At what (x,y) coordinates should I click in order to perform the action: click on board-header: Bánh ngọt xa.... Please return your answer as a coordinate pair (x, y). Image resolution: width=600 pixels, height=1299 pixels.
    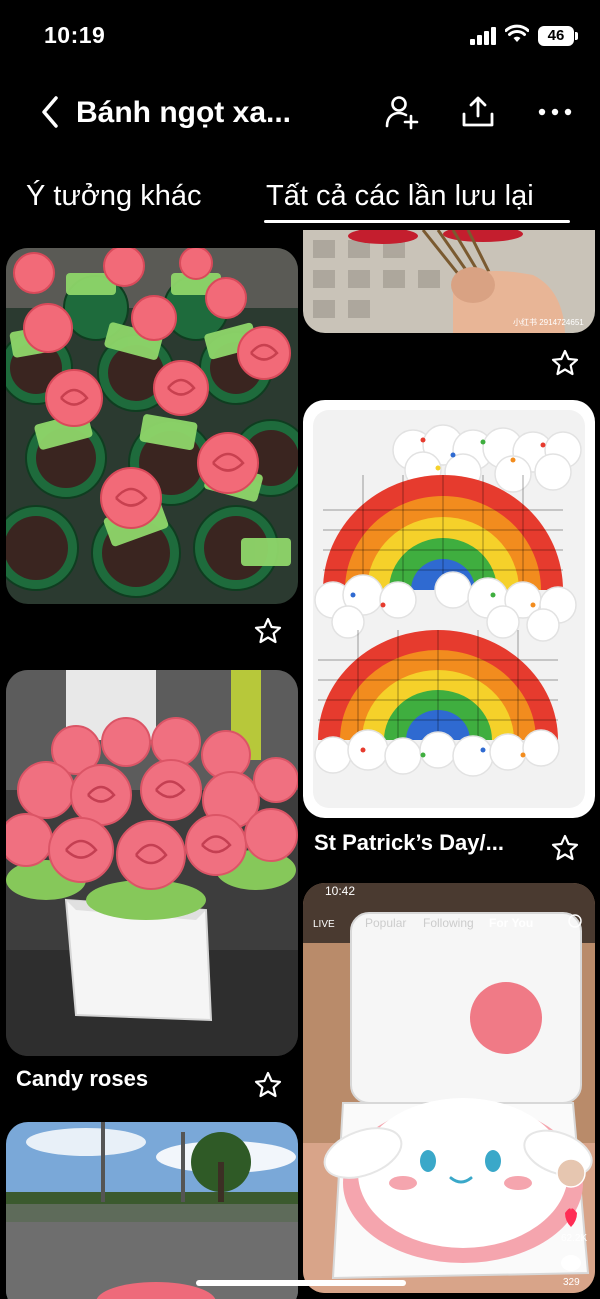
    Looking at the image, I should click on (300, 113).